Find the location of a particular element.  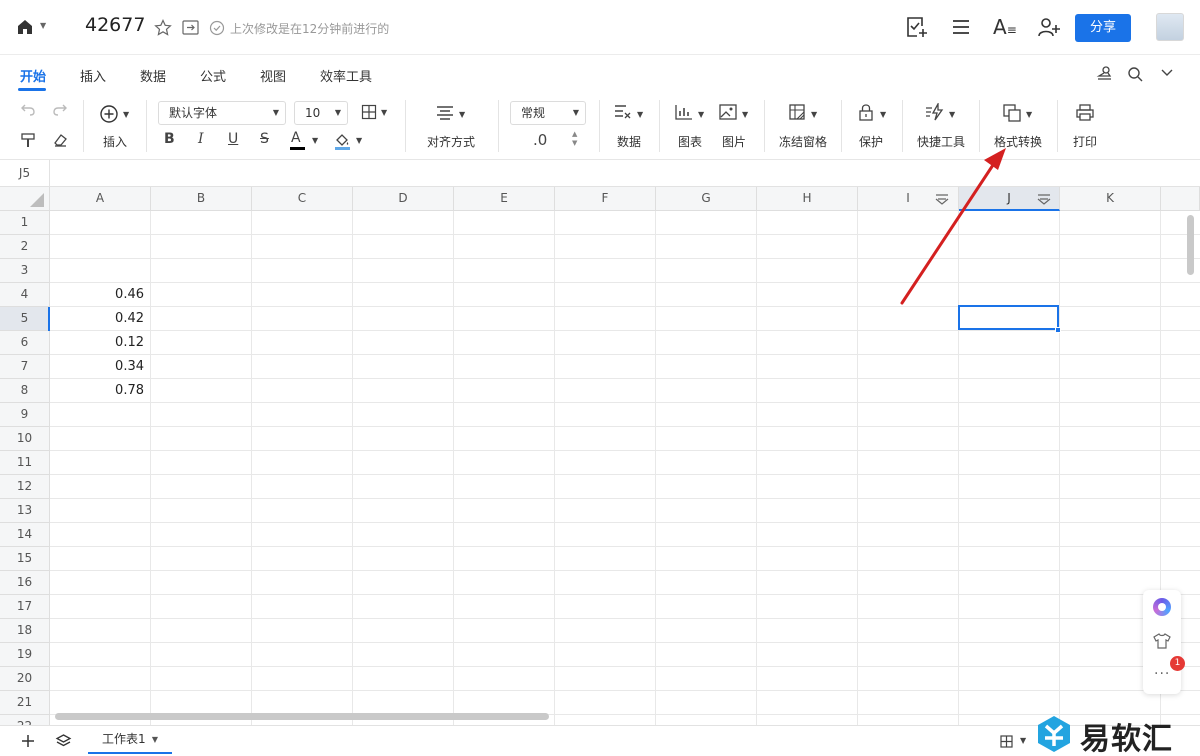

row-header-9: 9 is located at coordinates (25, 415).